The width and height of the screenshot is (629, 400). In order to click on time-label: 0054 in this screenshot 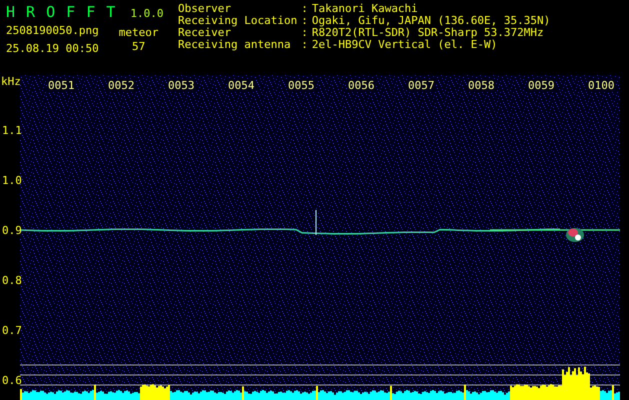, I will do `click(241, 85)`.